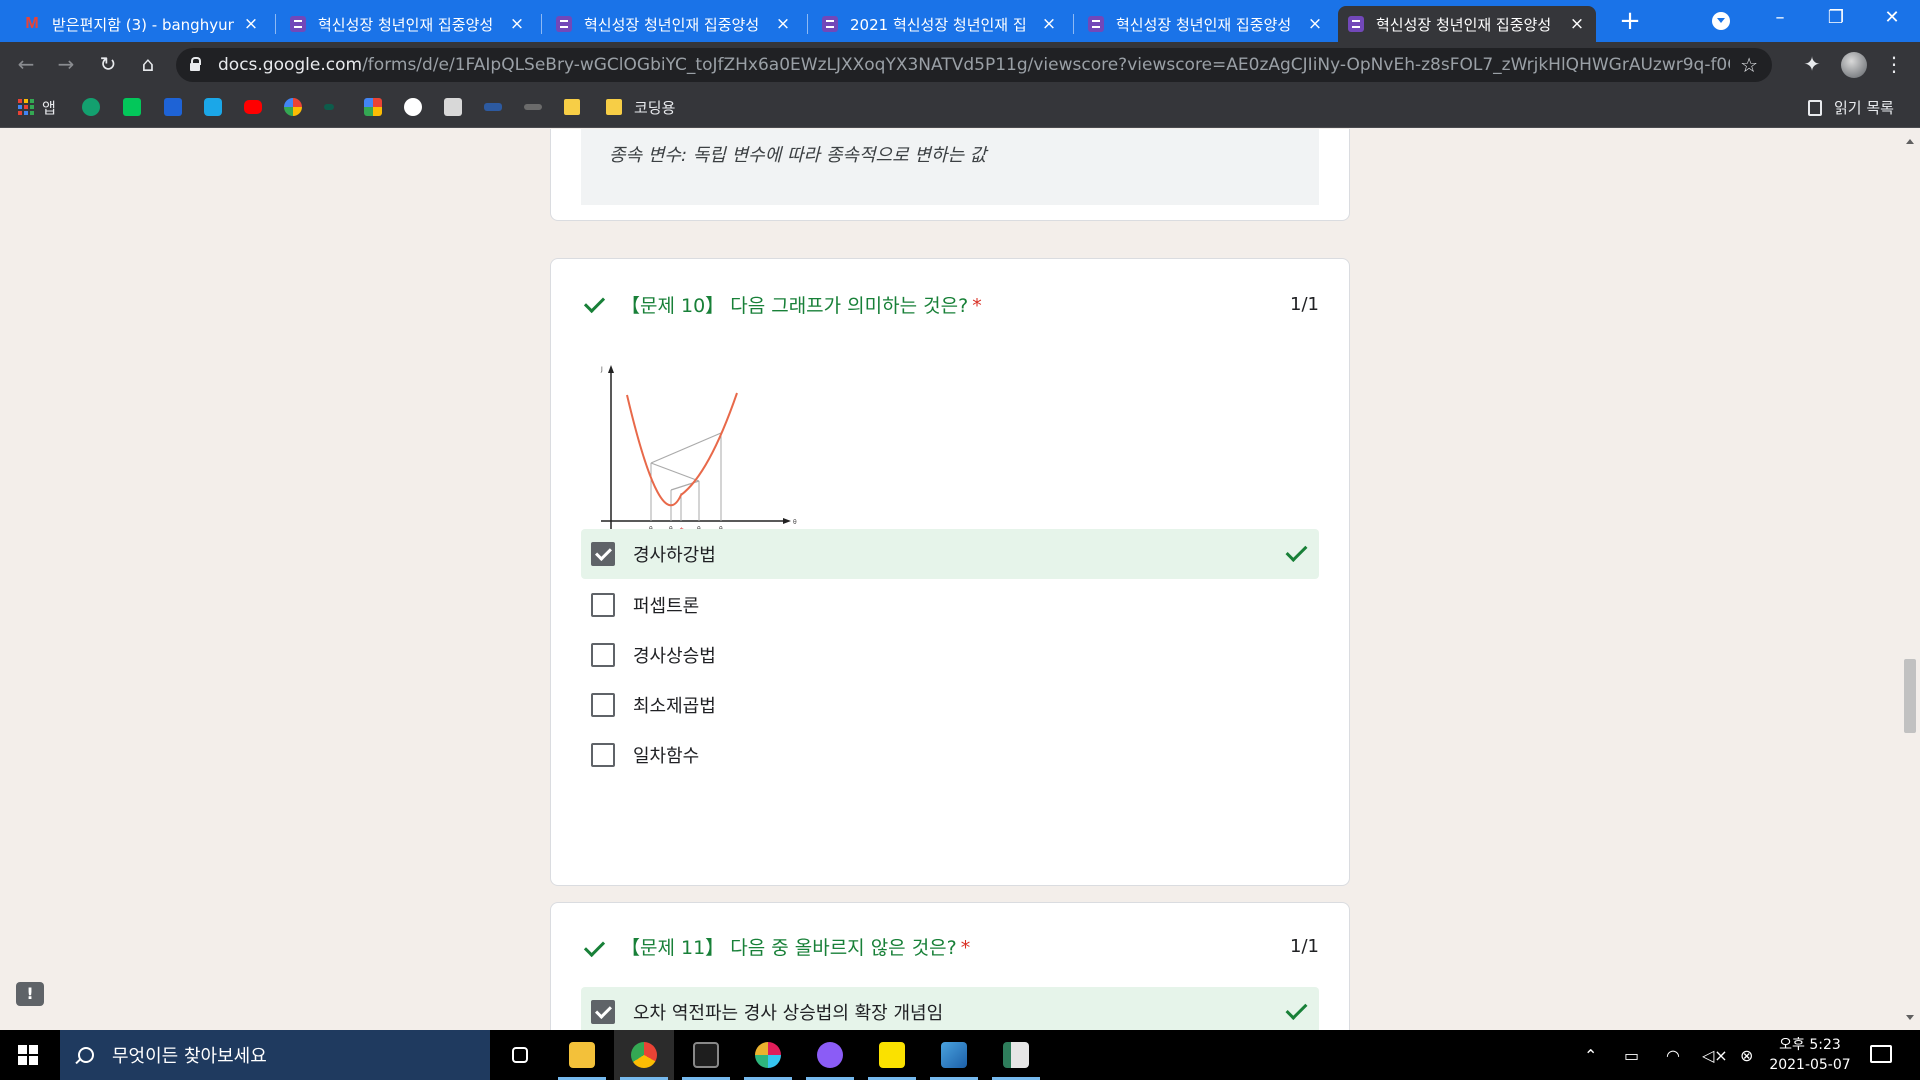 The width and height of the screenshot is (1920, 1080). What do you see at coordinates (408, 24) in the screenshot?
I see `tab-form-1: 혁신성장 청년인재 집중양성 ×` at bounding box center [408, 24].